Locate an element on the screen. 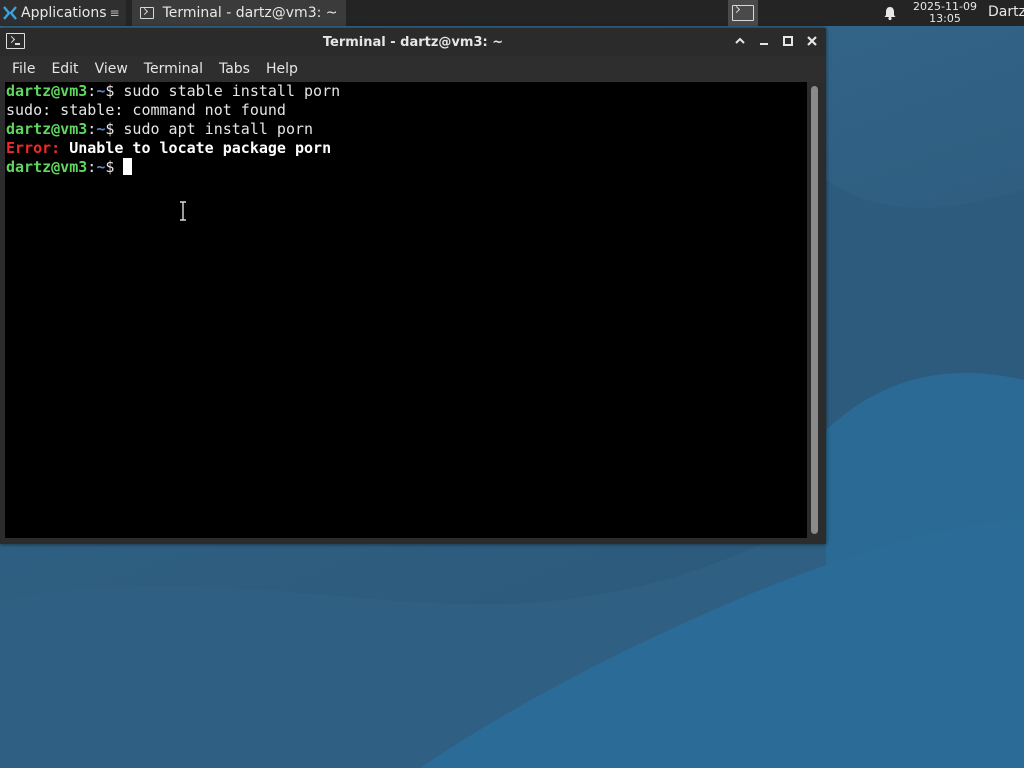 The image size is (1024, 768). applications-label: Applications is located at coordinates (64, 13).